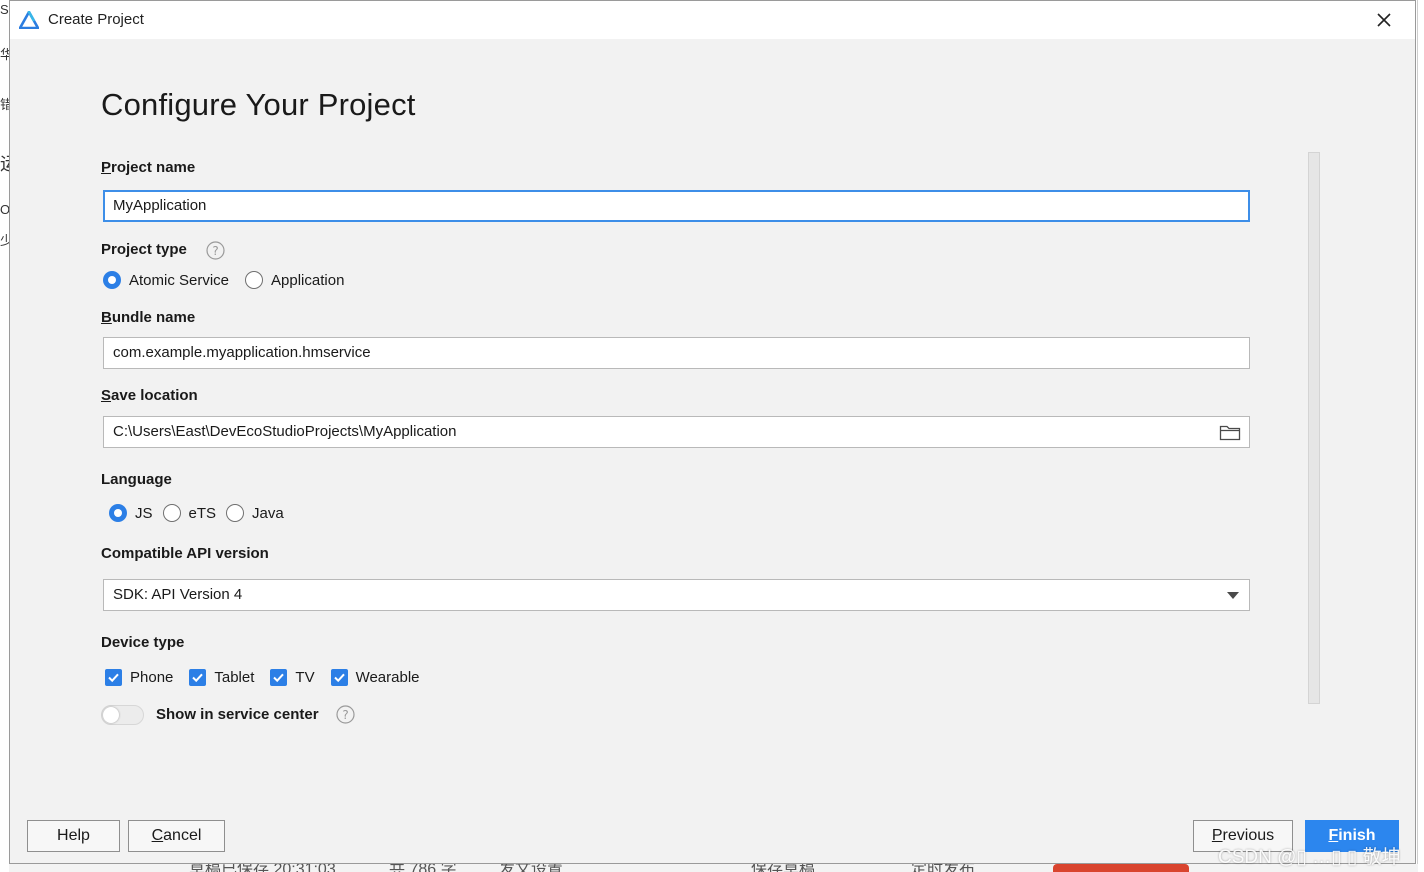 This screenshot has width=1424, height=872. Describe the element at coordinates (106, 395) in the screenshot. I see `mnemonic-letter: S` at that location.